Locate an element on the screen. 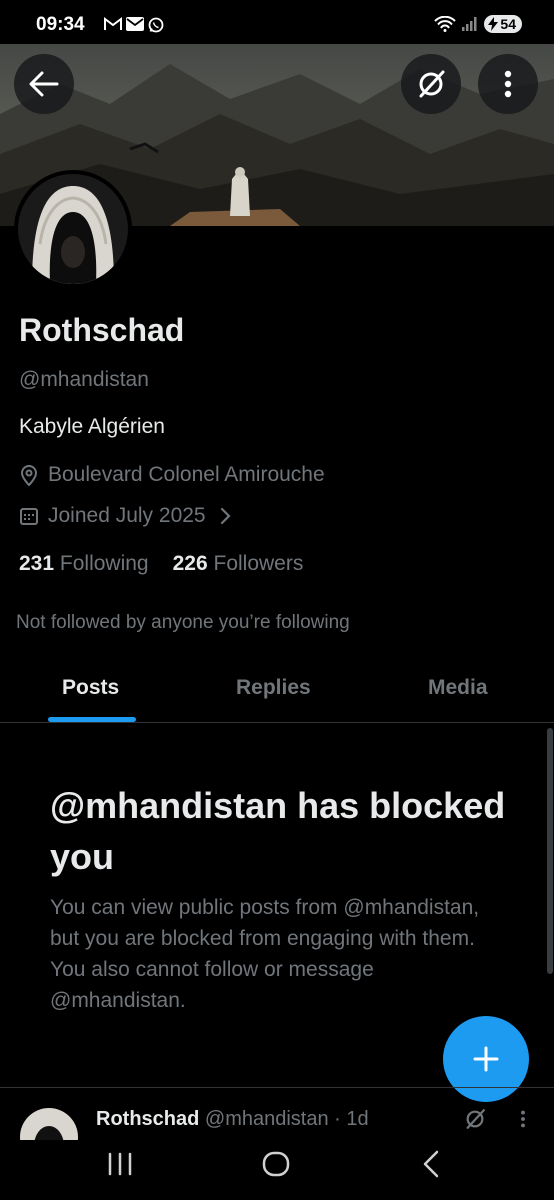 This screenshot has height=1200, width=554. tab-posts: Posts is located at coordinates (90, 688).